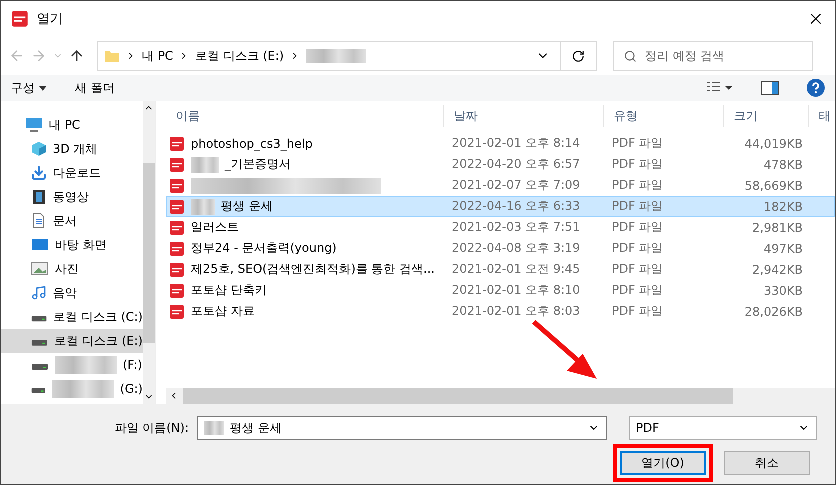  I want to click on date-cell-text: 2021-02-01 오후 8:03, so click(516, 311).